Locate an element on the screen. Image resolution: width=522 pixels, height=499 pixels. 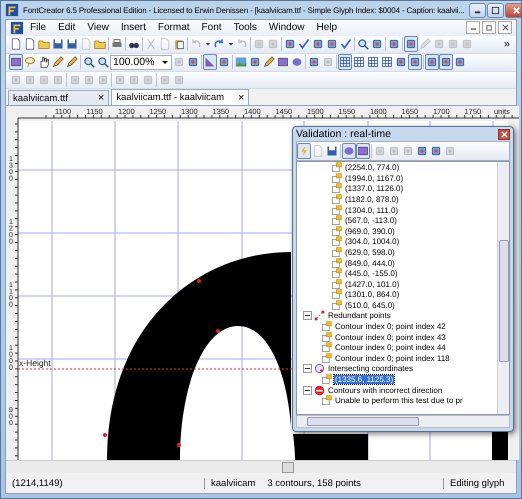
tree-item: (1182.0, 878.0) is located at coordinates (372, 199).